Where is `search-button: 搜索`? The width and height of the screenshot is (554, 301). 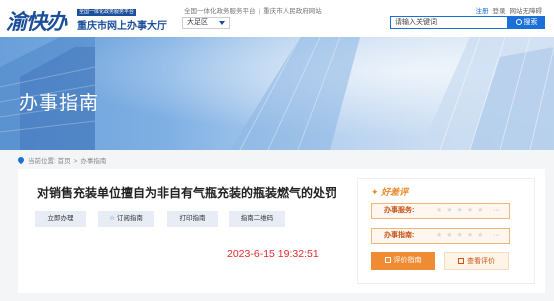 search-button: 搜索 is located at coordinates (526, 22).